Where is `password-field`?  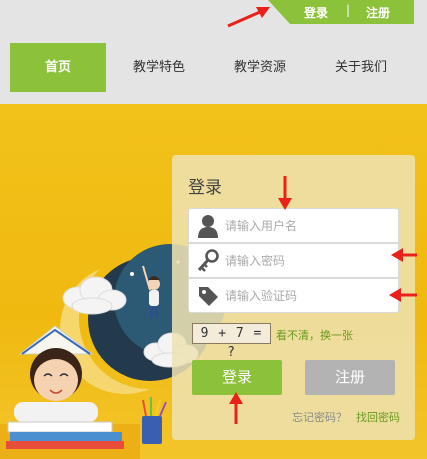 password-field is located at coordinates (293, 260).